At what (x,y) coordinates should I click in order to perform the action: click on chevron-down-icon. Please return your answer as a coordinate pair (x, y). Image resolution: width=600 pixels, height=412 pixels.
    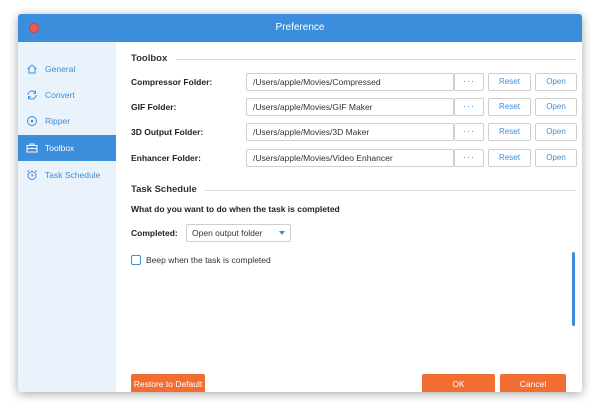
    Looking at the image, I should click on (282, 233).